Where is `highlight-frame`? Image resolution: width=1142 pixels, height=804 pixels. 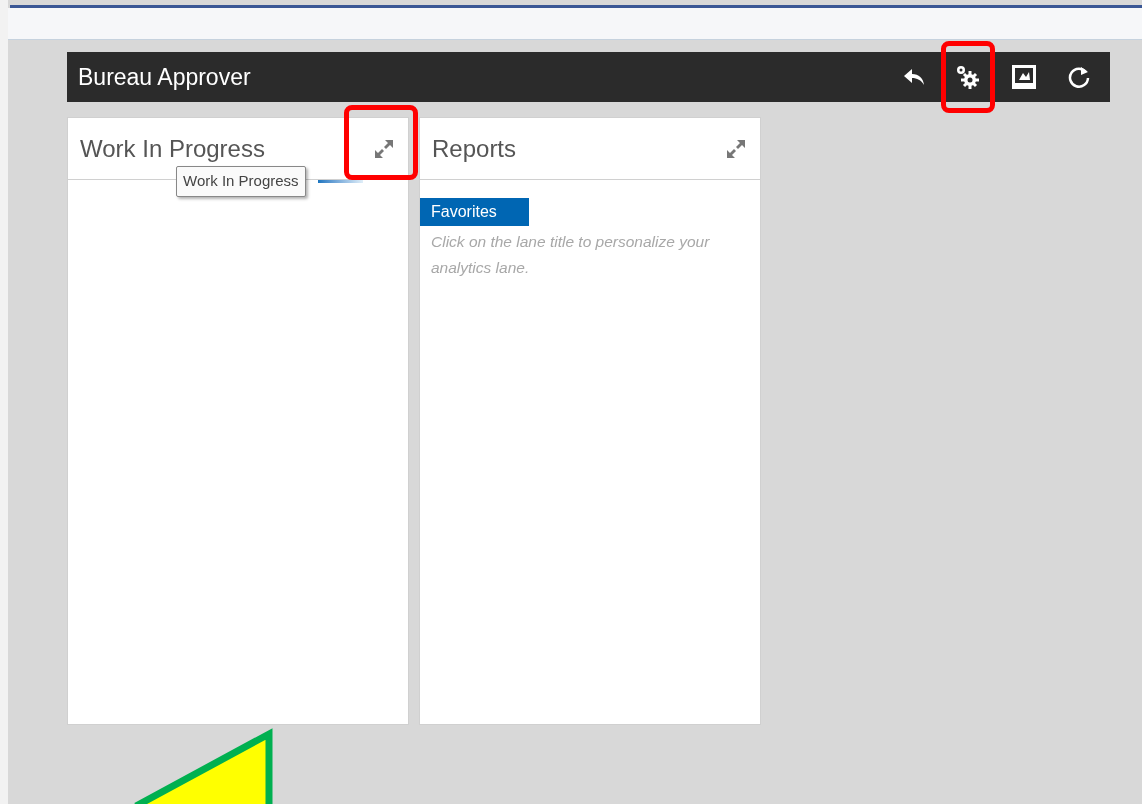 highlight-frame is located at coordinates (968, 77).